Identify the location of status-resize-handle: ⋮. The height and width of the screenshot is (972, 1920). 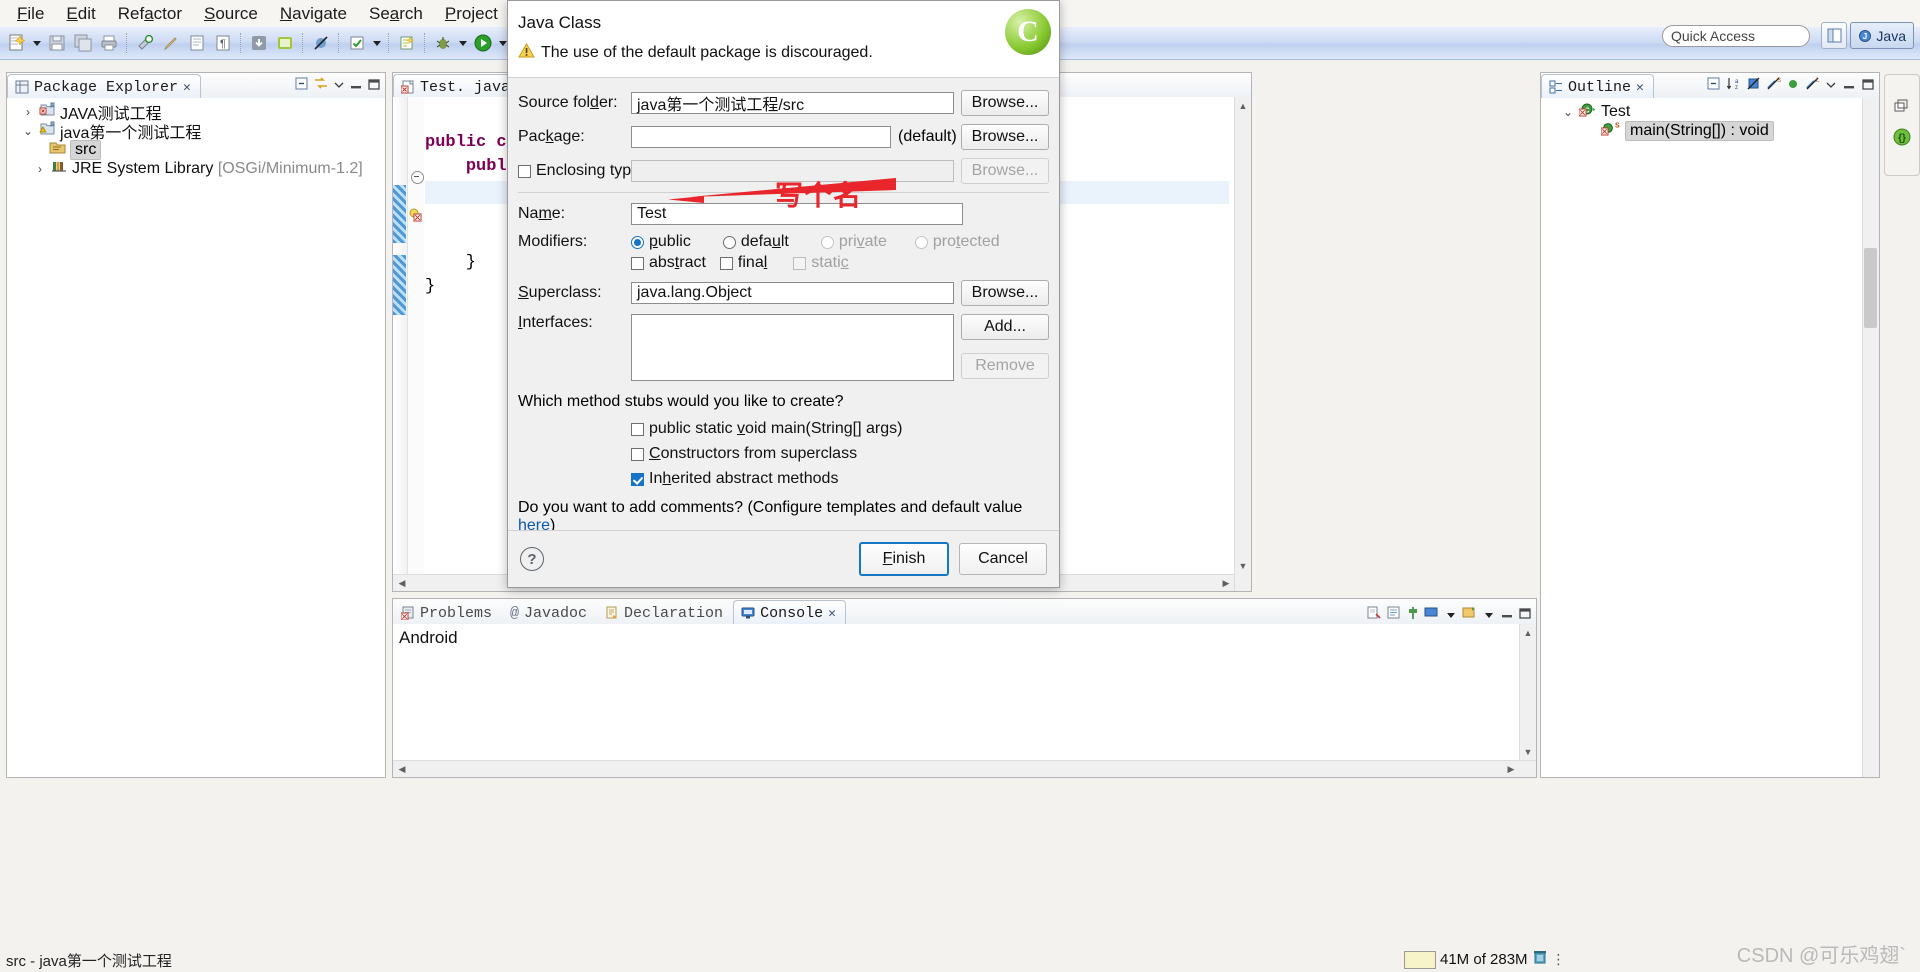
(1559, 959).